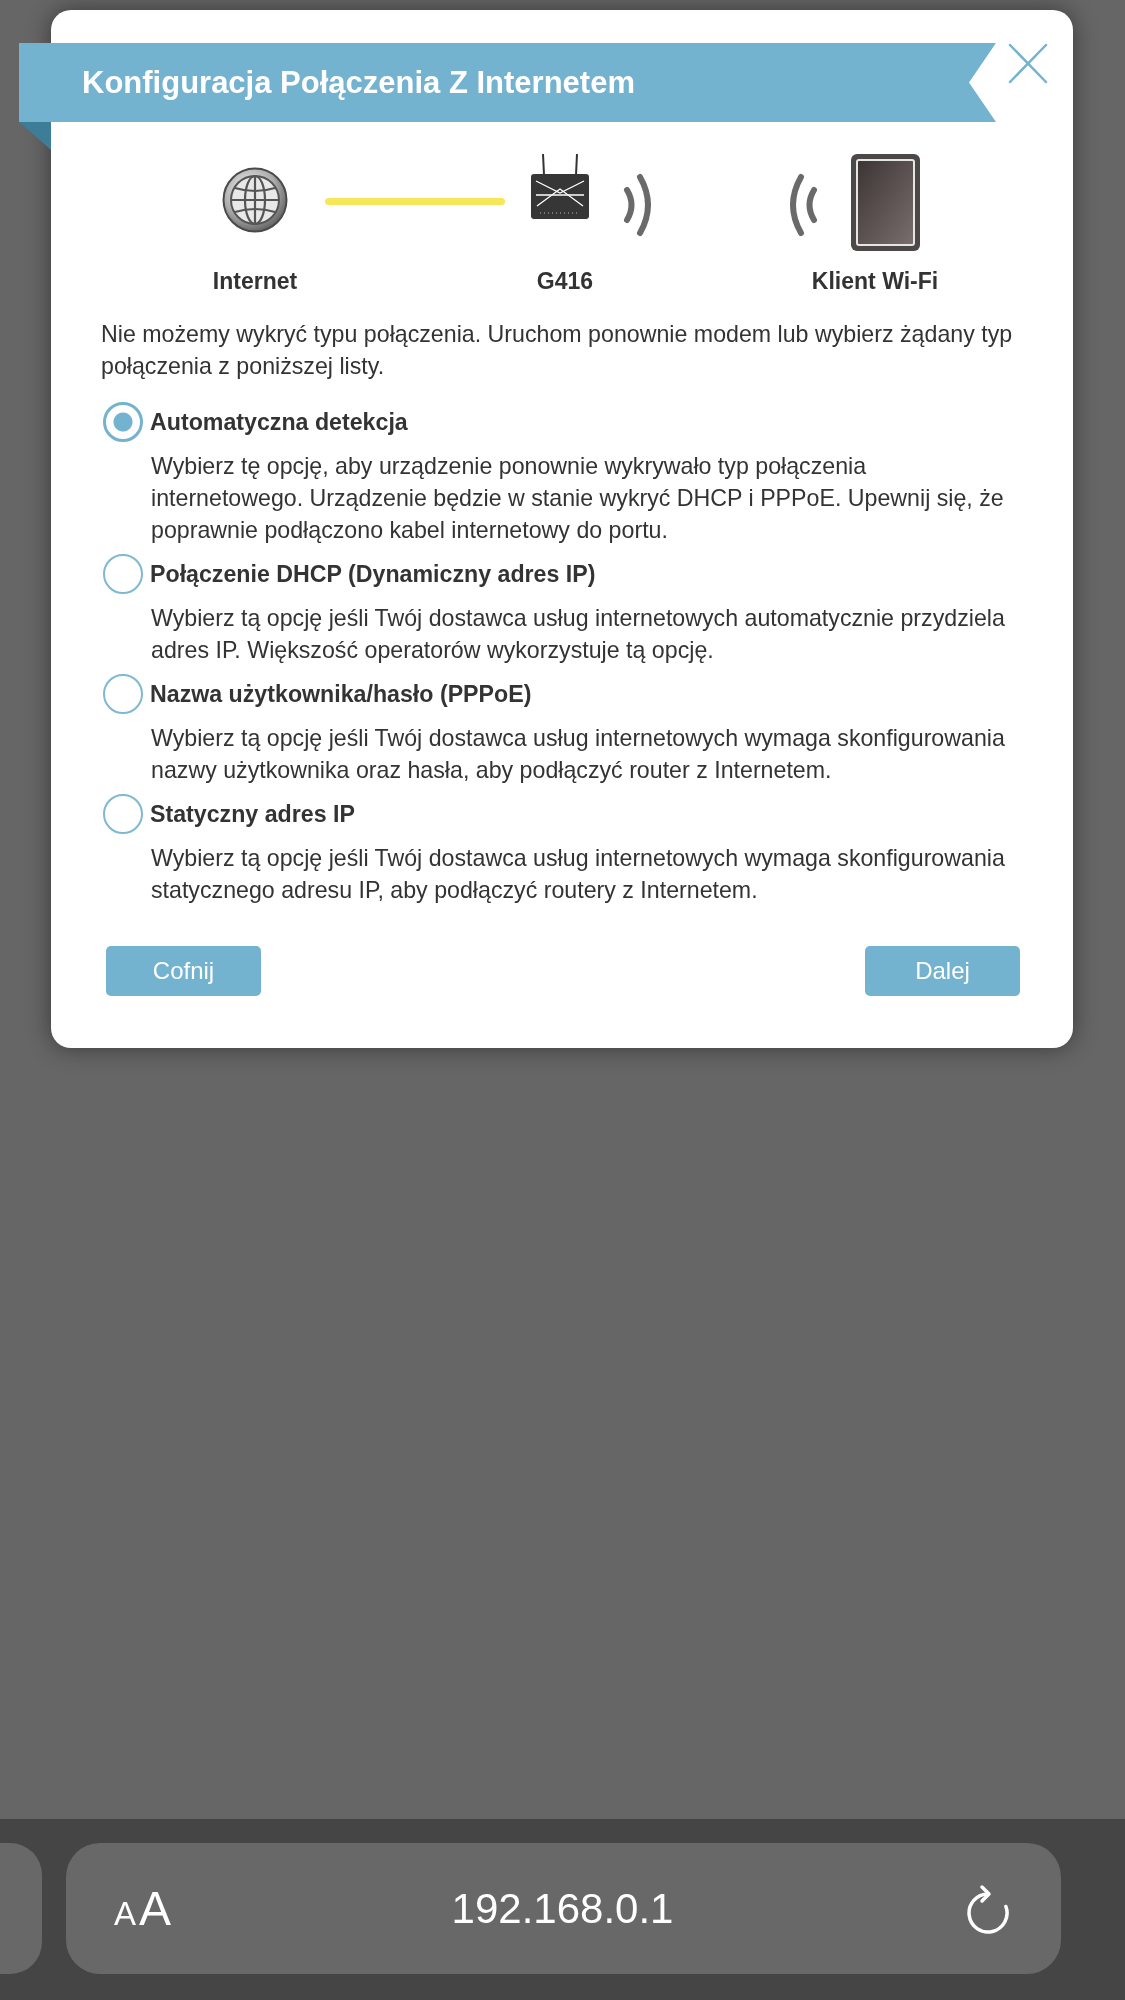  I want to click on partial-address-bar, so click(21, 1908).